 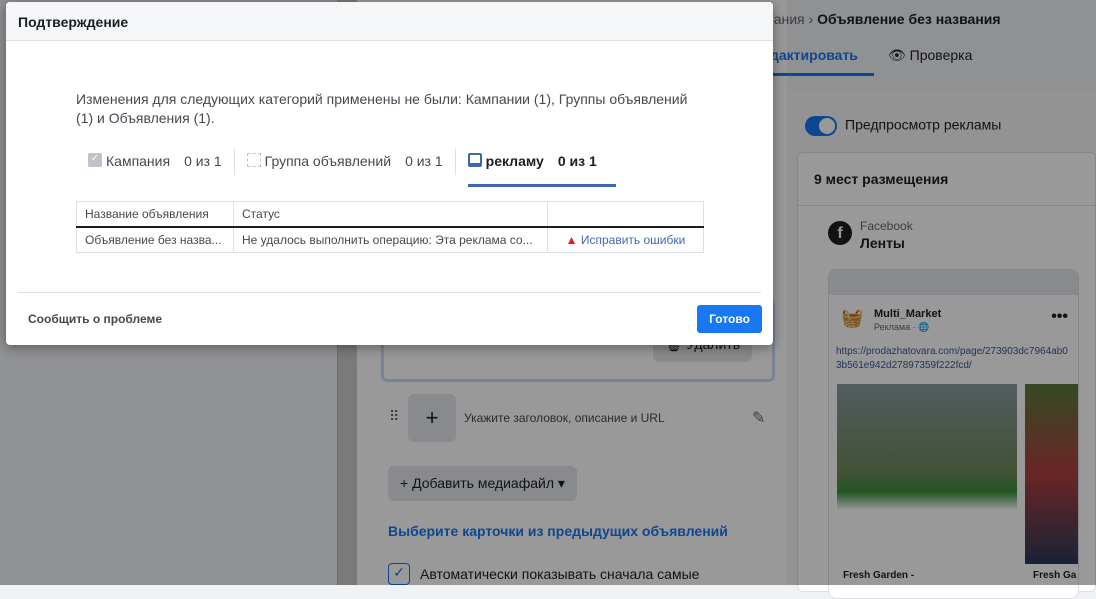 What do you see at coordinates (389, 292) in the screenshot?
I see `footer-divider` at bounding box center [389, 292].